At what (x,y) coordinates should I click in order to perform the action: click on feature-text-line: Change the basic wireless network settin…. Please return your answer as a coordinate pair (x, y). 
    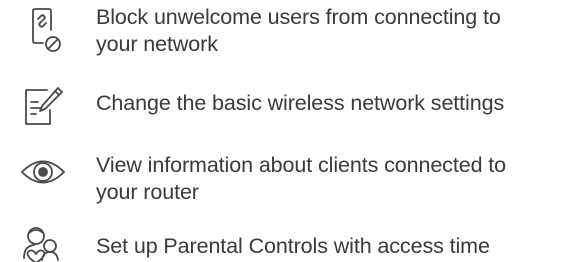
    Looking at the image, I should click on (300, 103).